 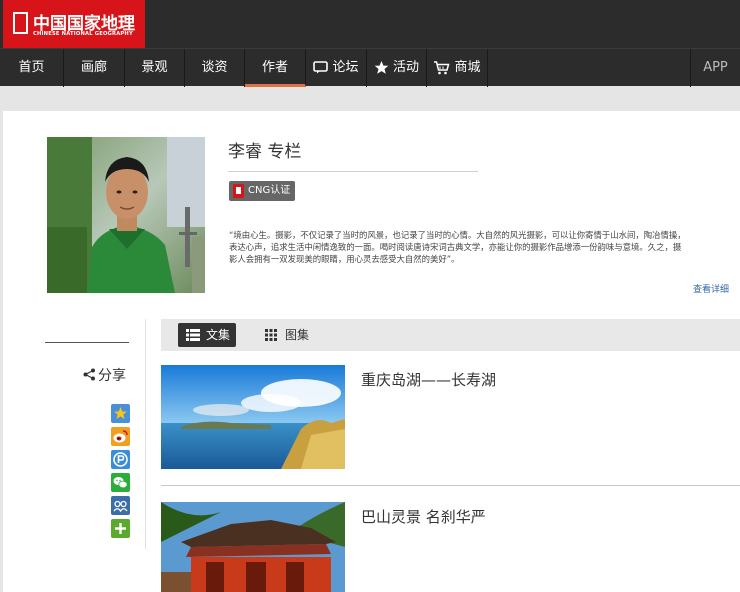 I want to click on sidebar-divider, so click(x=87, y=342).